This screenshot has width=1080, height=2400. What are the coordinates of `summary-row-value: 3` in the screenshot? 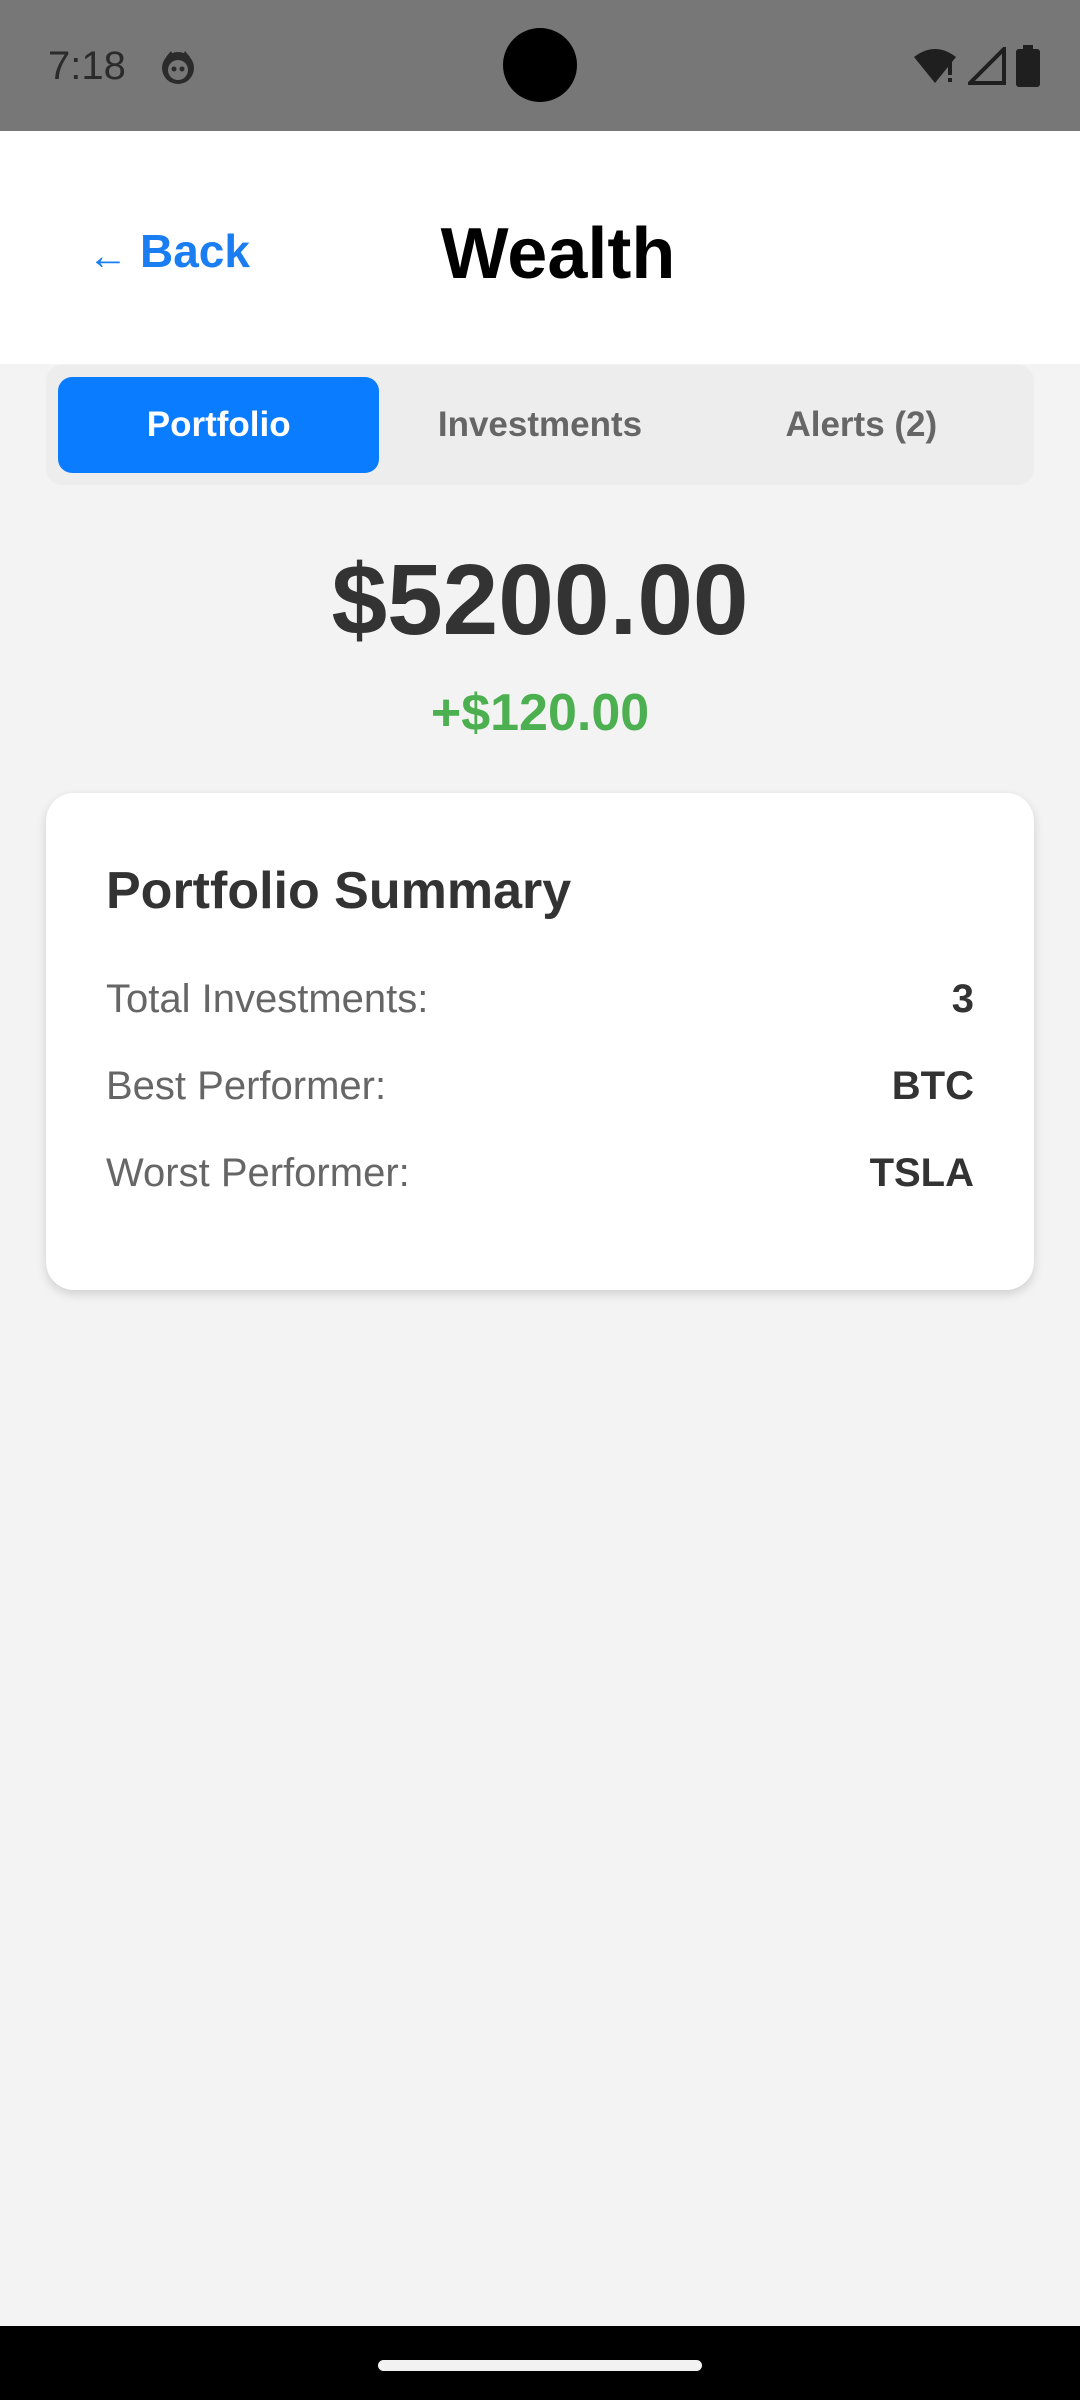 It's located at (962, 998).